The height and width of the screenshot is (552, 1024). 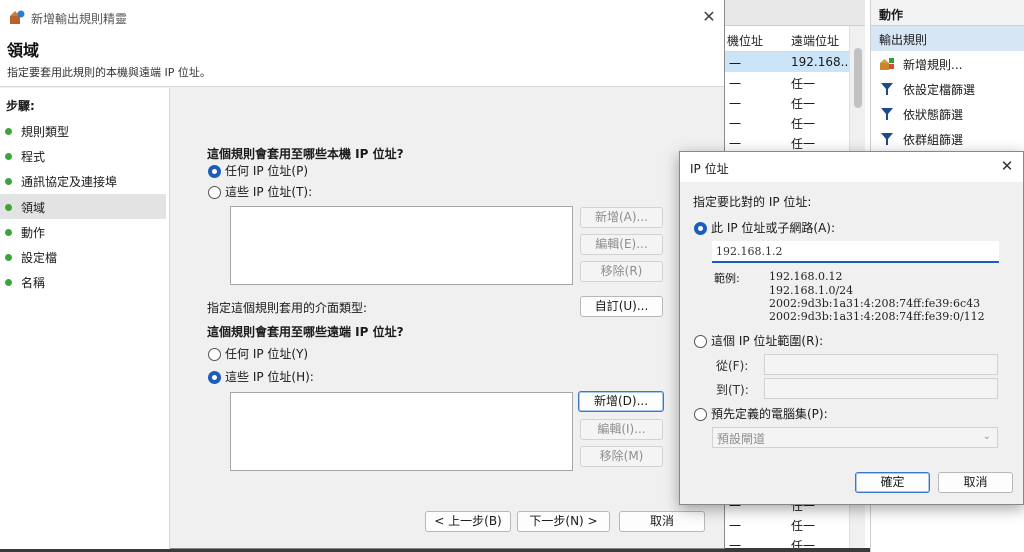 What do you see at coordinates (986, 436) in the screenshot?
I see `chevron-down-icon: ⌄` at bounding box center [986, 436].